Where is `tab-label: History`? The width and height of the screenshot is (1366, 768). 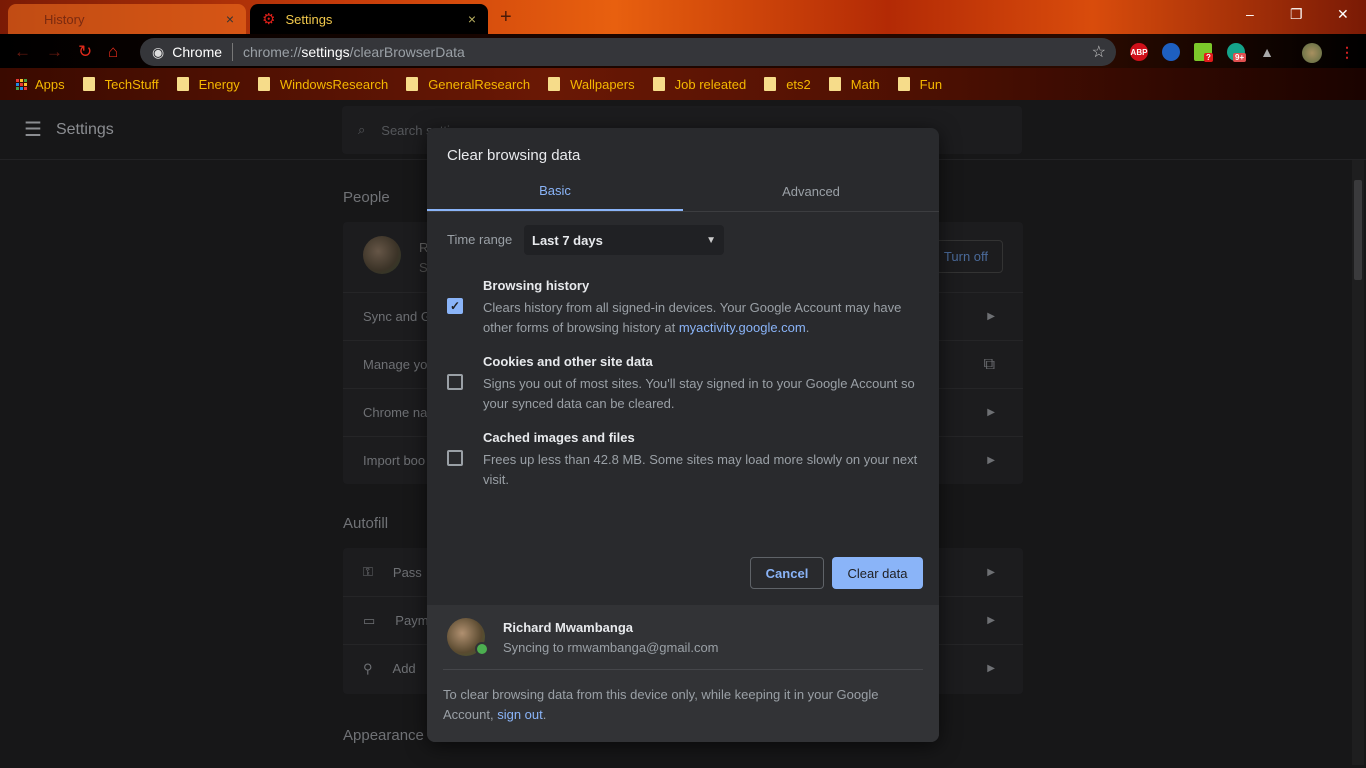
tab-label: History is located at coordinates (64, 19).